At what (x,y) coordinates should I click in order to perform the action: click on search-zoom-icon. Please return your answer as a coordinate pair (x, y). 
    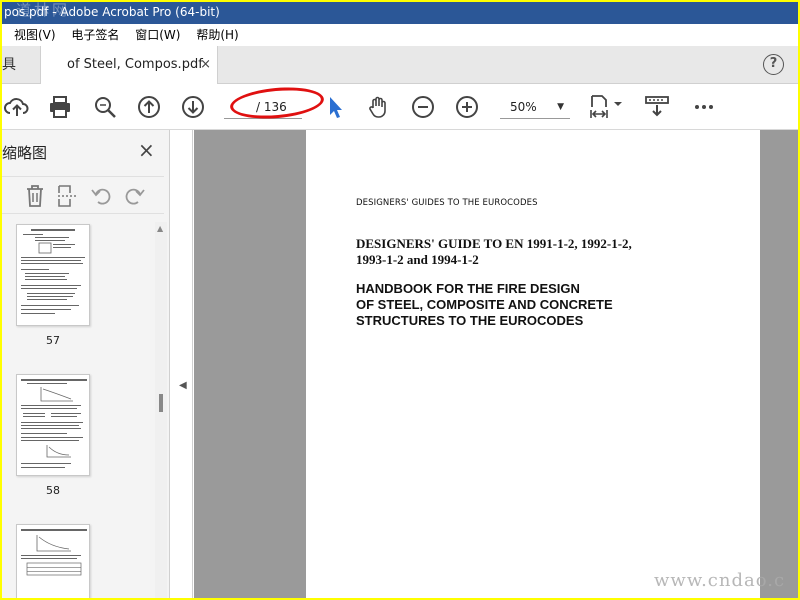
    Looking at the image, I should click on (105, 107).